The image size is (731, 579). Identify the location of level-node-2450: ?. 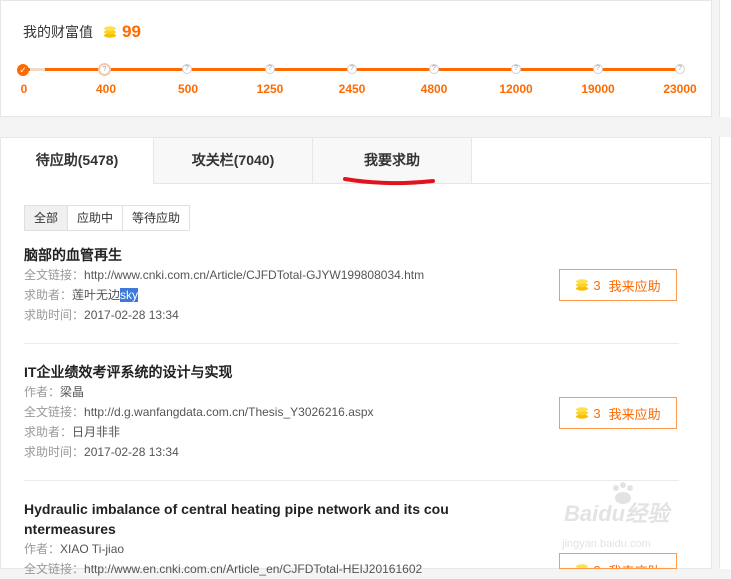
(352, 69).